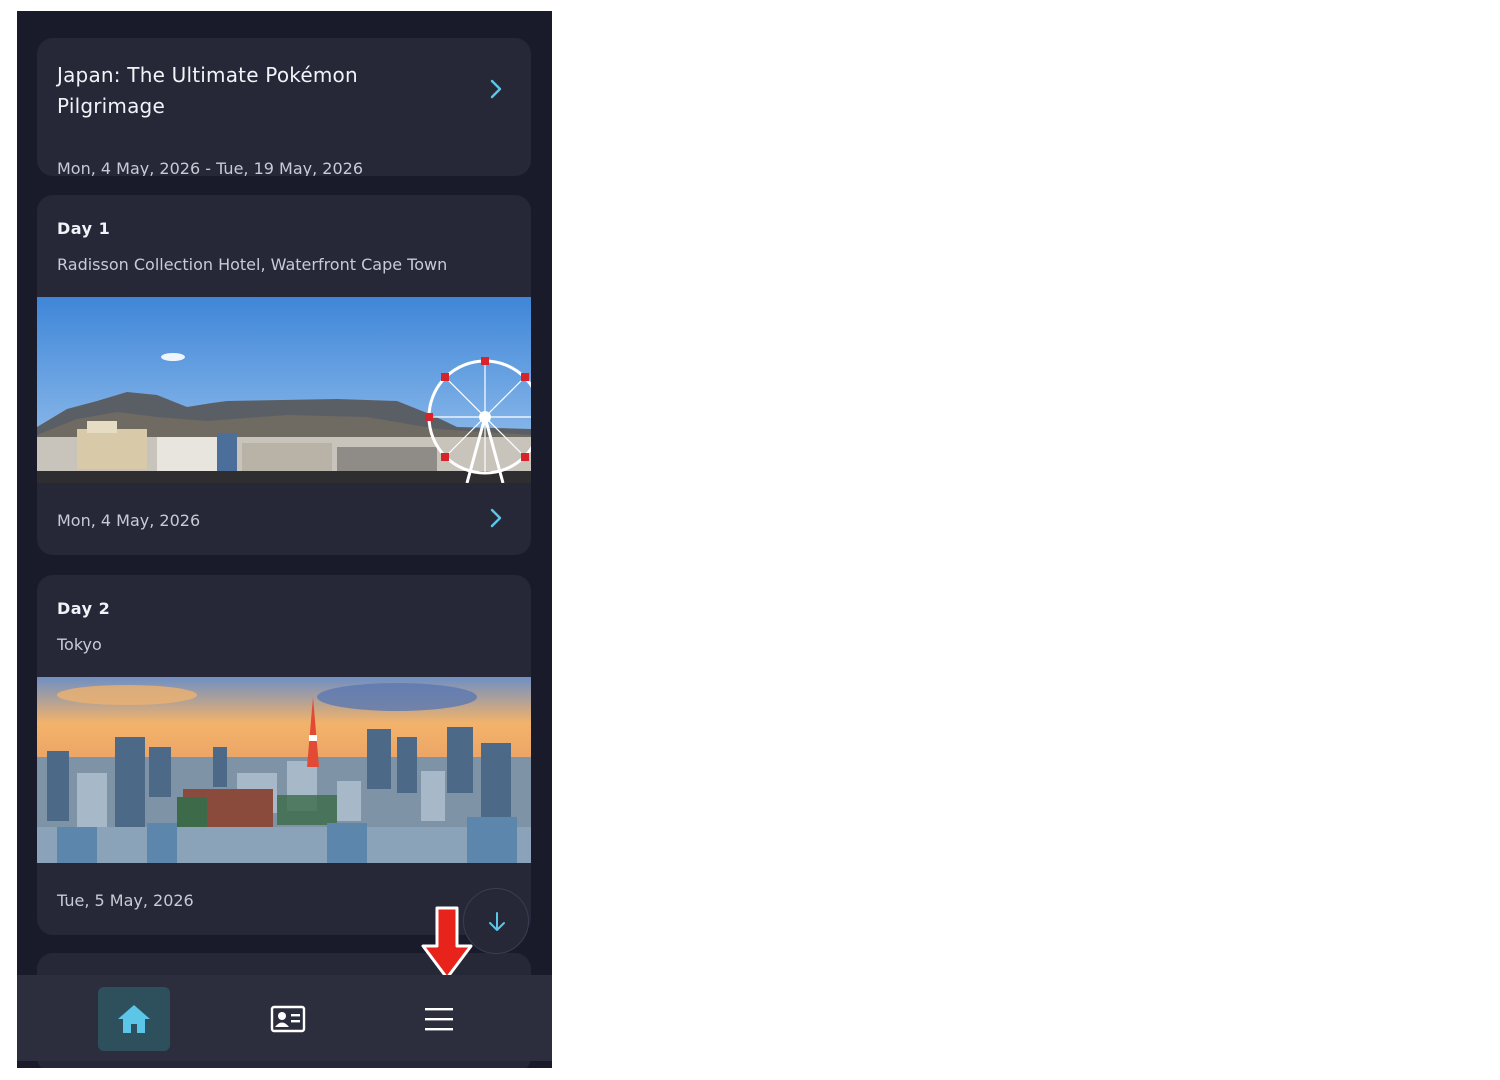 The image size is (1500, 1080). Describe the element at coordinates (79, 644) in the screenshot. I see `day-location: Tokyo` at that location.